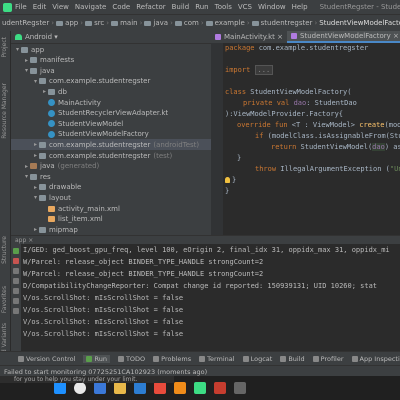  I want to click on tab-run: Run, so click(96, 359).